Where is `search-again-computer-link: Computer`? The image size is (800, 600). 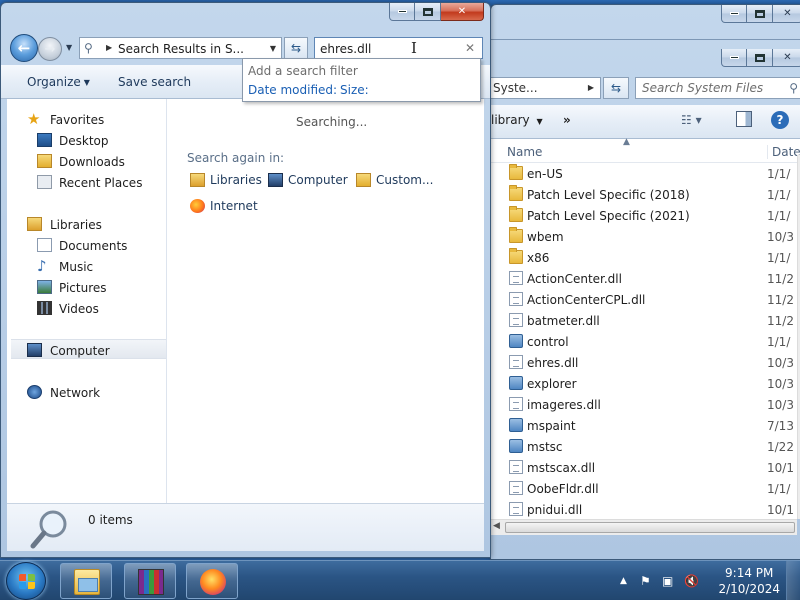 search-again-computer-link: Computer is located at coordinates (308, 180).